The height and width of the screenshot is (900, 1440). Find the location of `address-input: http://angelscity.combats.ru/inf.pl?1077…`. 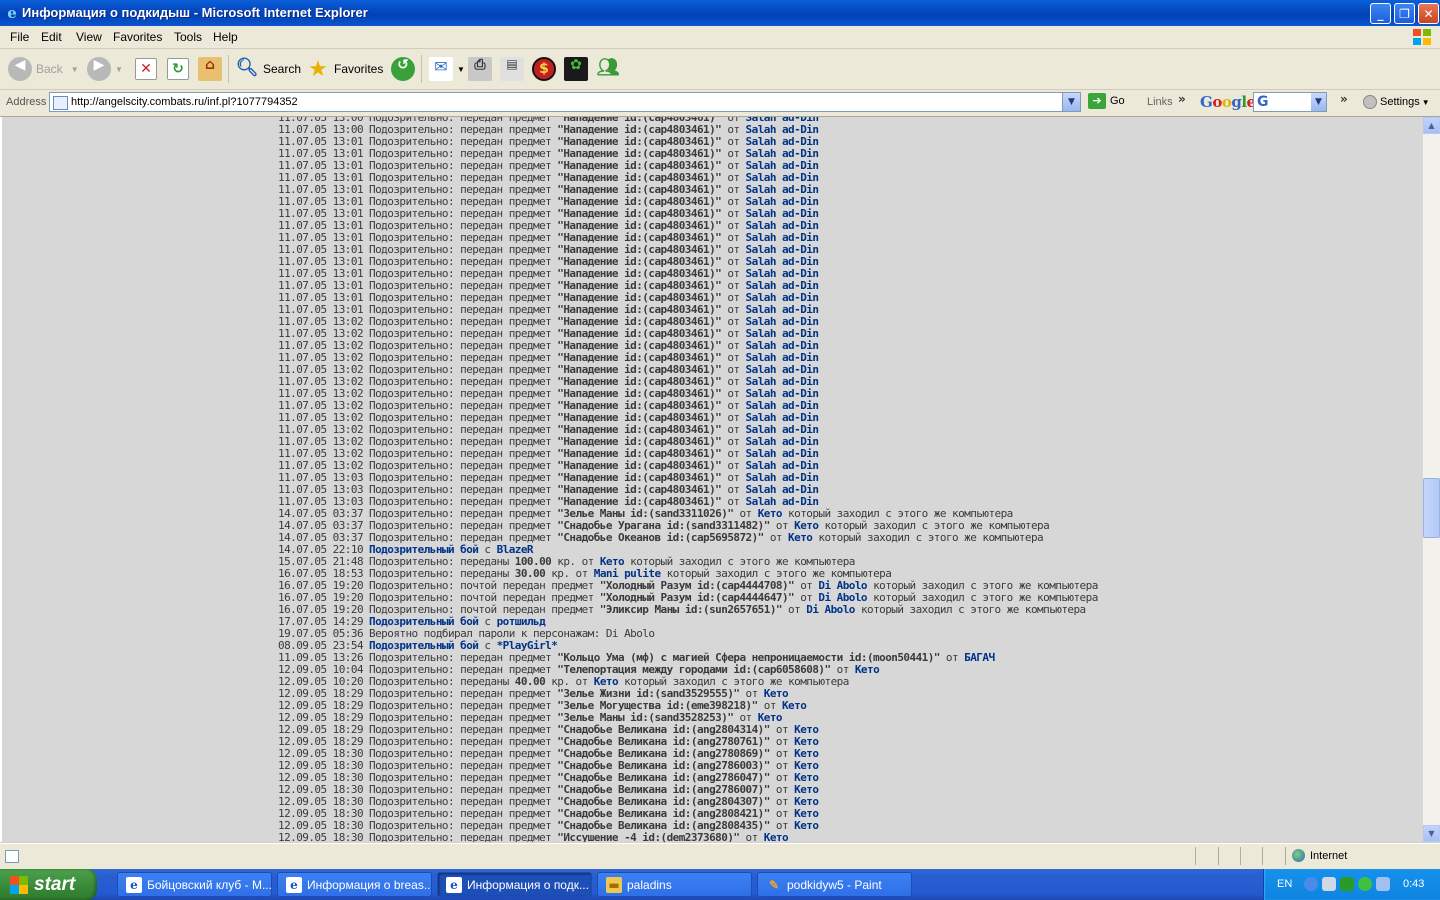

address-input: http://angelscity.combats.ru/inf.pl?1077… is located at coordinates (565, 102).